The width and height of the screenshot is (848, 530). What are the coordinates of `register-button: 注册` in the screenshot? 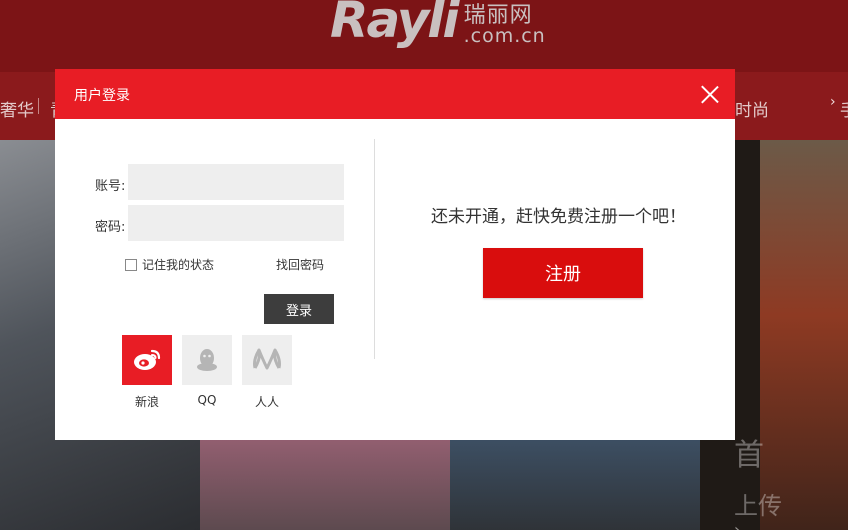 It's located at (563, 273).